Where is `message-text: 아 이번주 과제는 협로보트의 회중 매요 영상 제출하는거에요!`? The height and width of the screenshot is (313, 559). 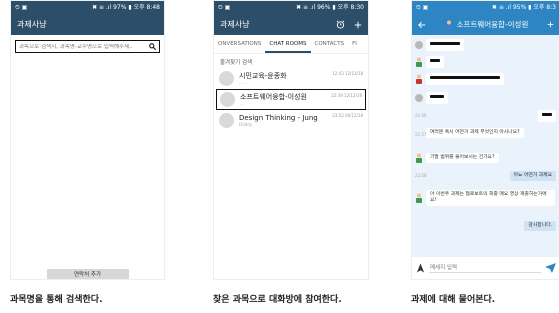 message-text: 아 이번주 과제는 협로보트의 회중 매요 영상 제출하는거에요! is located at coordinates (490, 198).